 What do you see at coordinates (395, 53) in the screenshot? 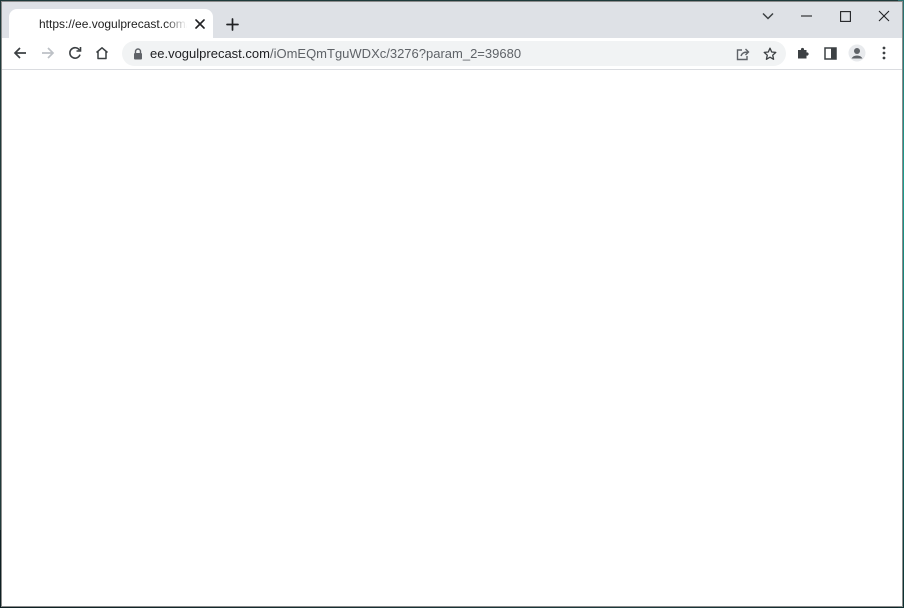
I see `url-path: /iOmEQmTguWDXc/3276?param_2=39680` at bounding box center [395, 53].